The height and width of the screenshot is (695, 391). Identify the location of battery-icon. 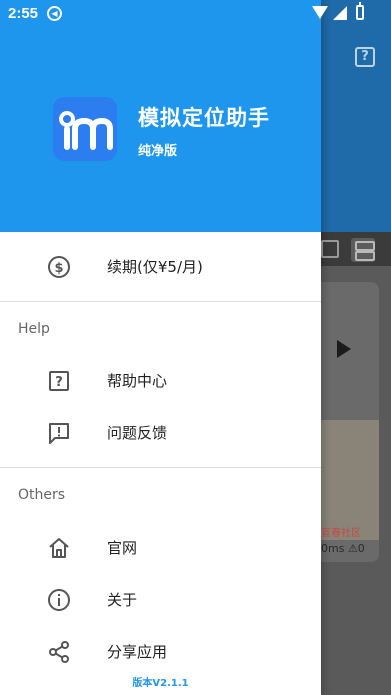
(360, 11).